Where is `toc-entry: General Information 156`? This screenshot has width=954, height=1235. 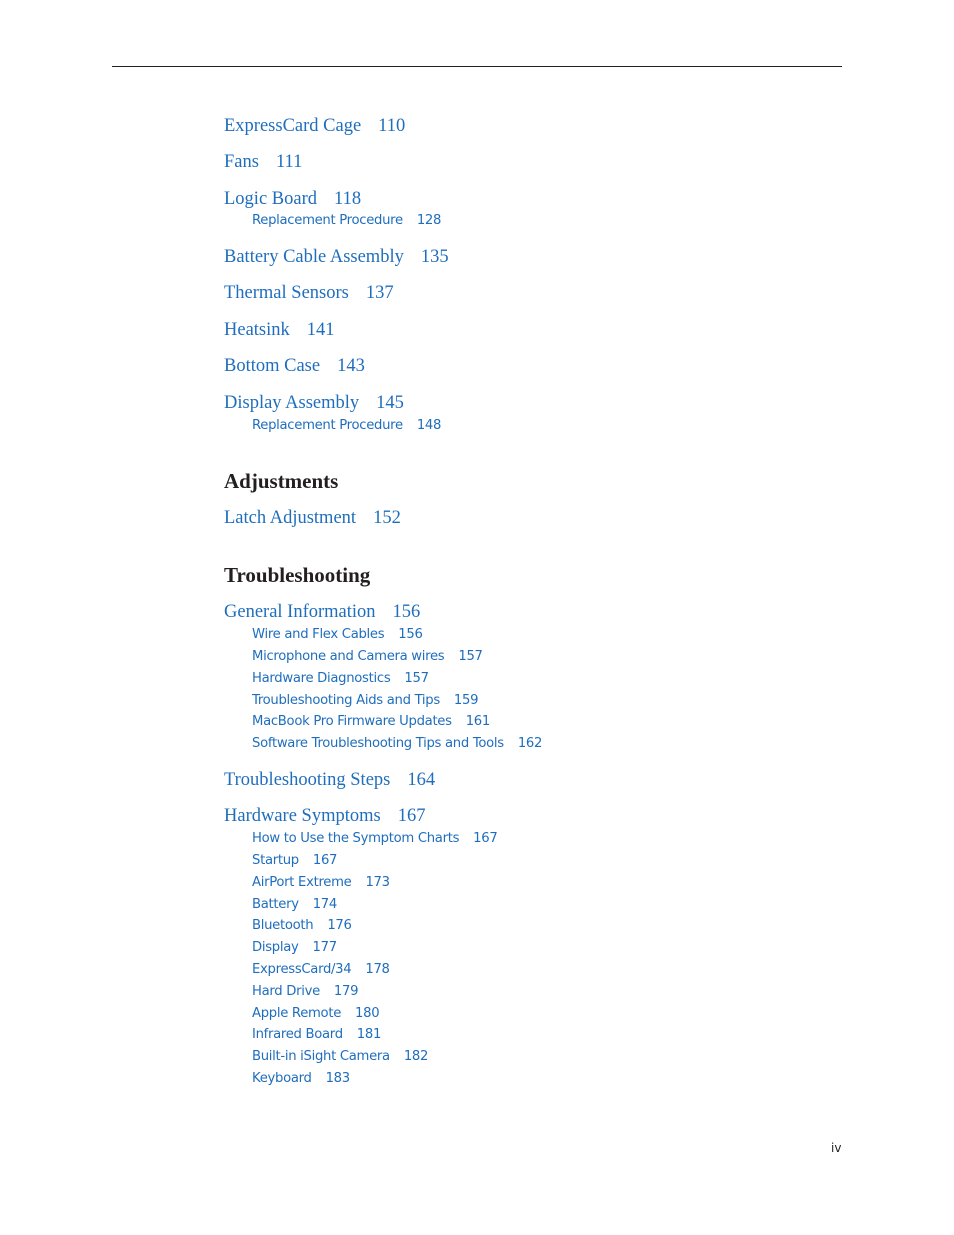
toc-entry: General Information 156 is located at coordinates (322, 612).